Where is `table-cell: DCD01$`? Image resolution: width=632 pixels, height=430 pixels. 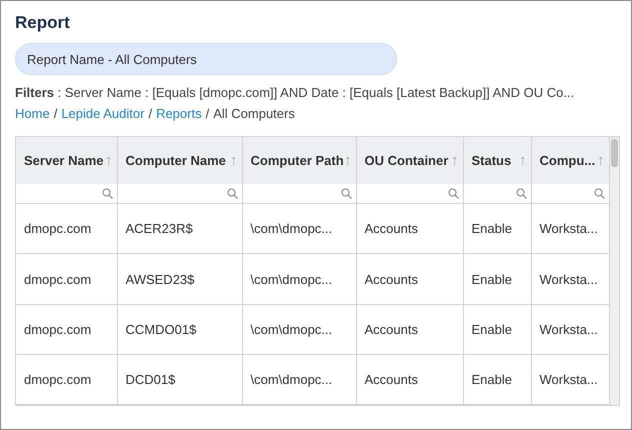 table-cell: DCD01$ is located at coordinates (179, 379).